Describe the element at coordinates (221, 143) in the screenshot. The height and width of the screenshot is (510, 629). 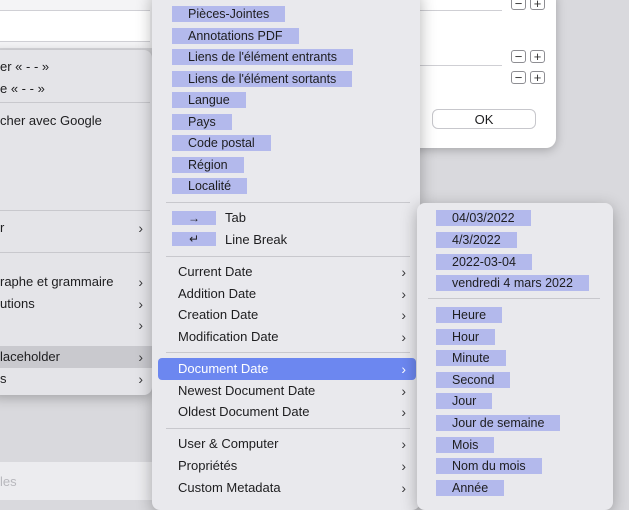
I see `placeholder-item-postal-code: Code postal` at that location.